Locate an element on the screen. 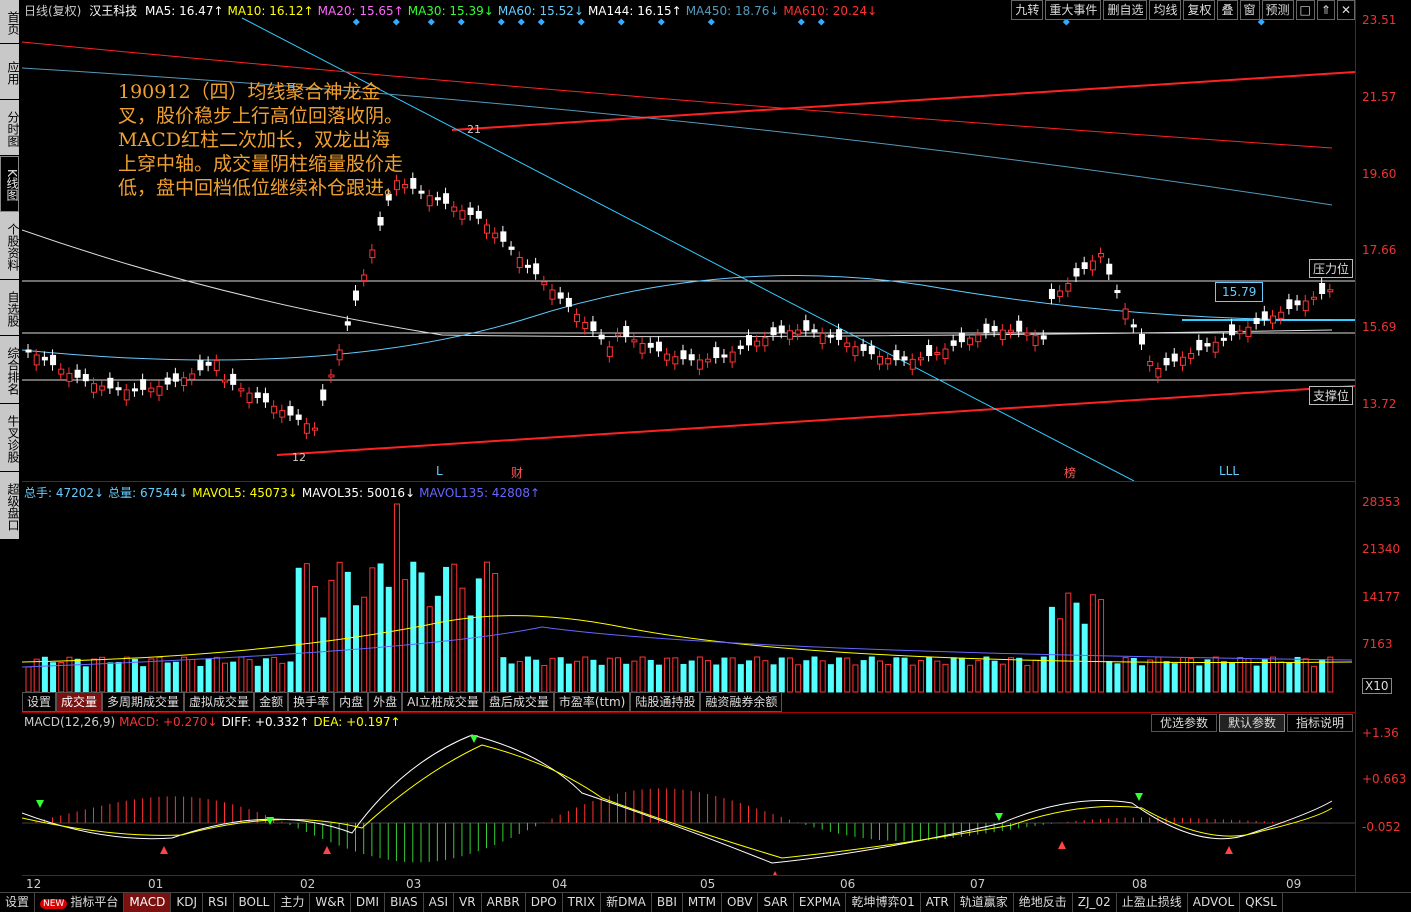 This screenshot has width=1411, height=912. macd-button-2: 指标说明 is located at coordinates (1319, 723).